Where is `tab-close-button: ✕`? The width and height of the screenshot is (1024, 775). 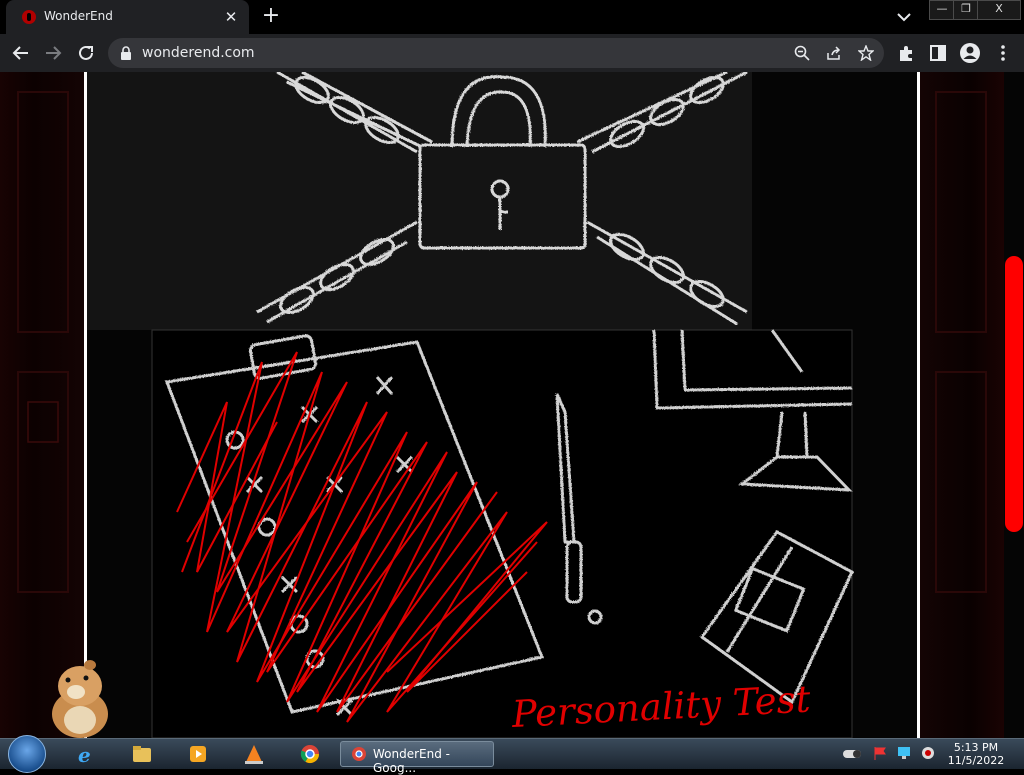
tab-close-button: ✕ is located at coordinates (231, 17).